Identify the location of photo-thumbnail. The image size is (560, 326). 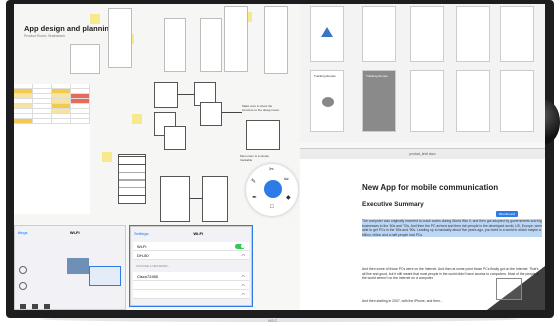
(78, 266).